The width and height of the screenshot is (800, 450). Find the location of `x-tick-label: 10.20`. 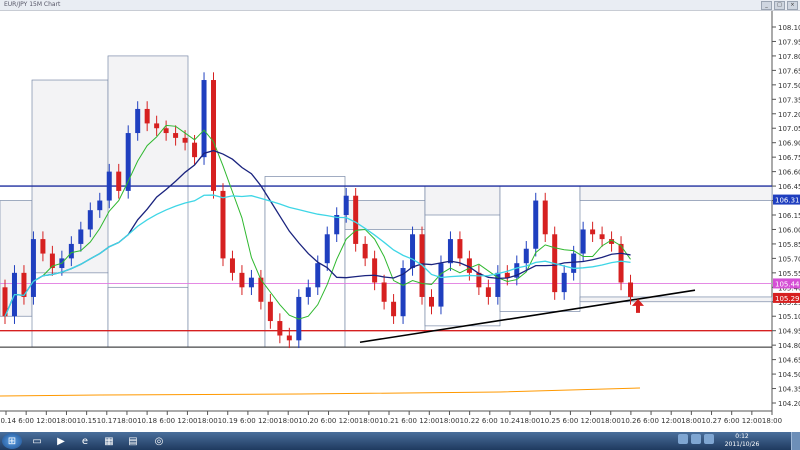

x-tick-label: 10.20 is located at coordinates (308, 421).